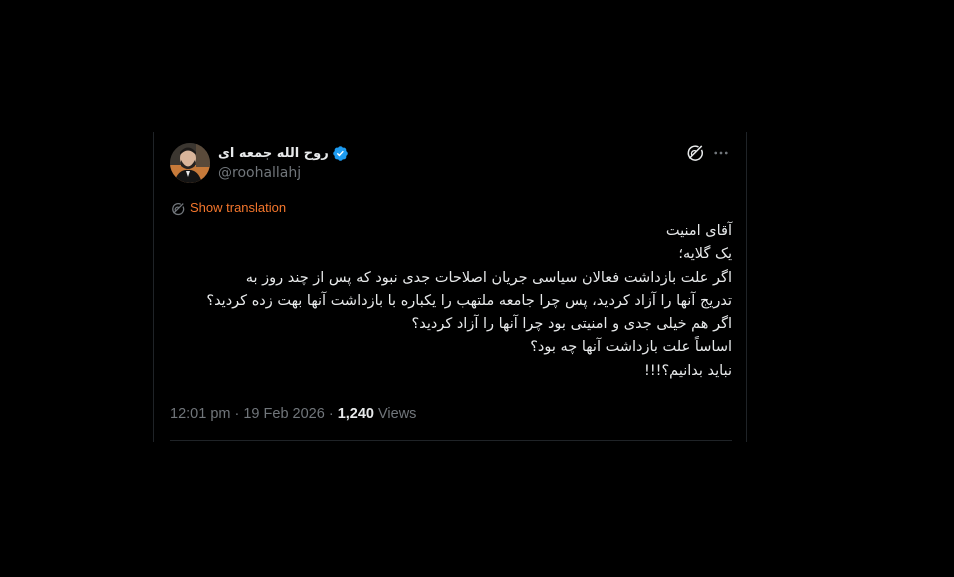 Image resolution: width=954 pixels, height=577 pixels. Describe the element at coordinates (238, 207) in the screenshot. I see `show-translation-label: Show translation` at that location.